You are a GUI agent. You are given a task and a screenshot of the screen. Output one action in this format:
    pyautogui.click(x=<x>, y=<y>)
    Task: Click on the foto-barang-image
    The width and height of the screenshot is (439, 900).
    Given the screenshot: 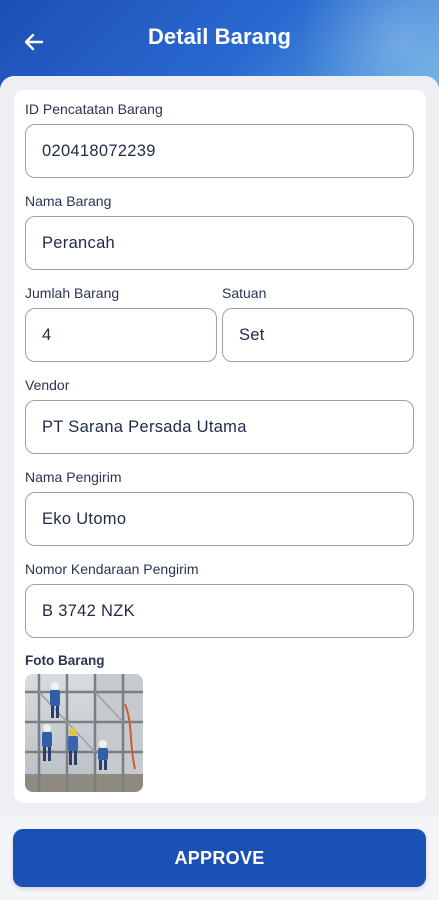 What is the action you would take?
    pyautogui.click(x=84, y=733)
    